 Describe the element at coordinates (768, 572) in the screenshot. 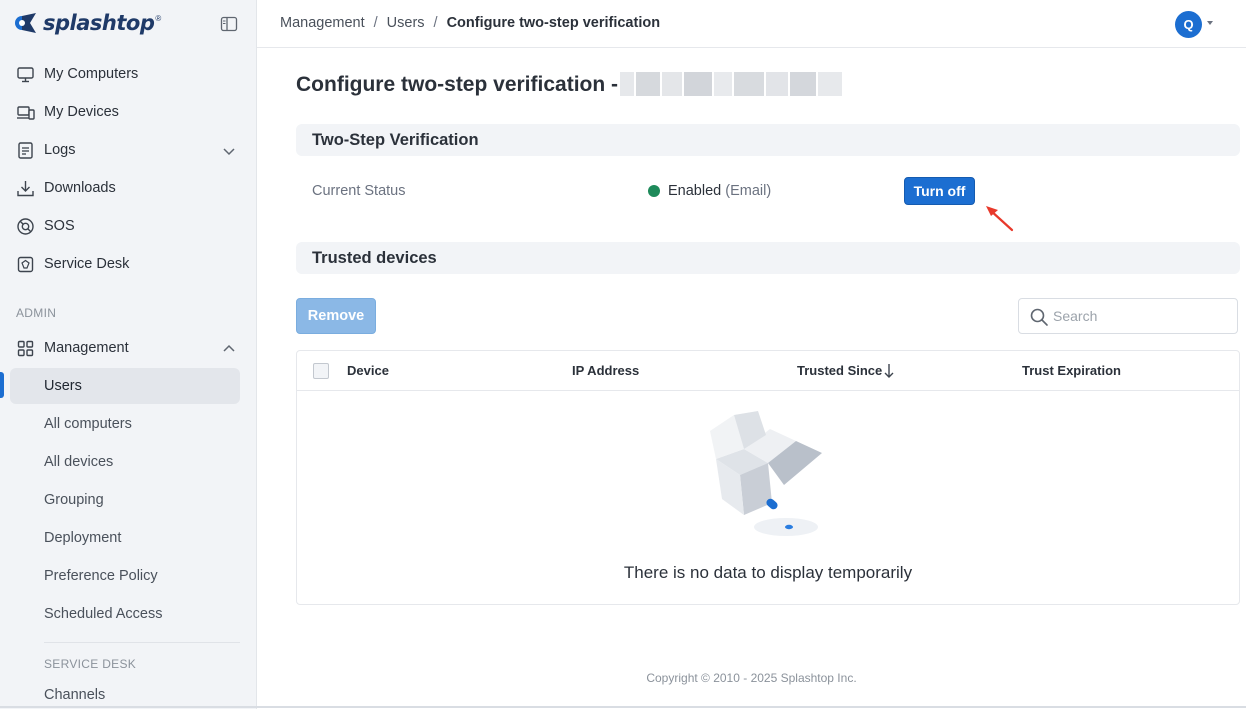

I see `empty-state-message: There is no data to display temporarily` at that location.